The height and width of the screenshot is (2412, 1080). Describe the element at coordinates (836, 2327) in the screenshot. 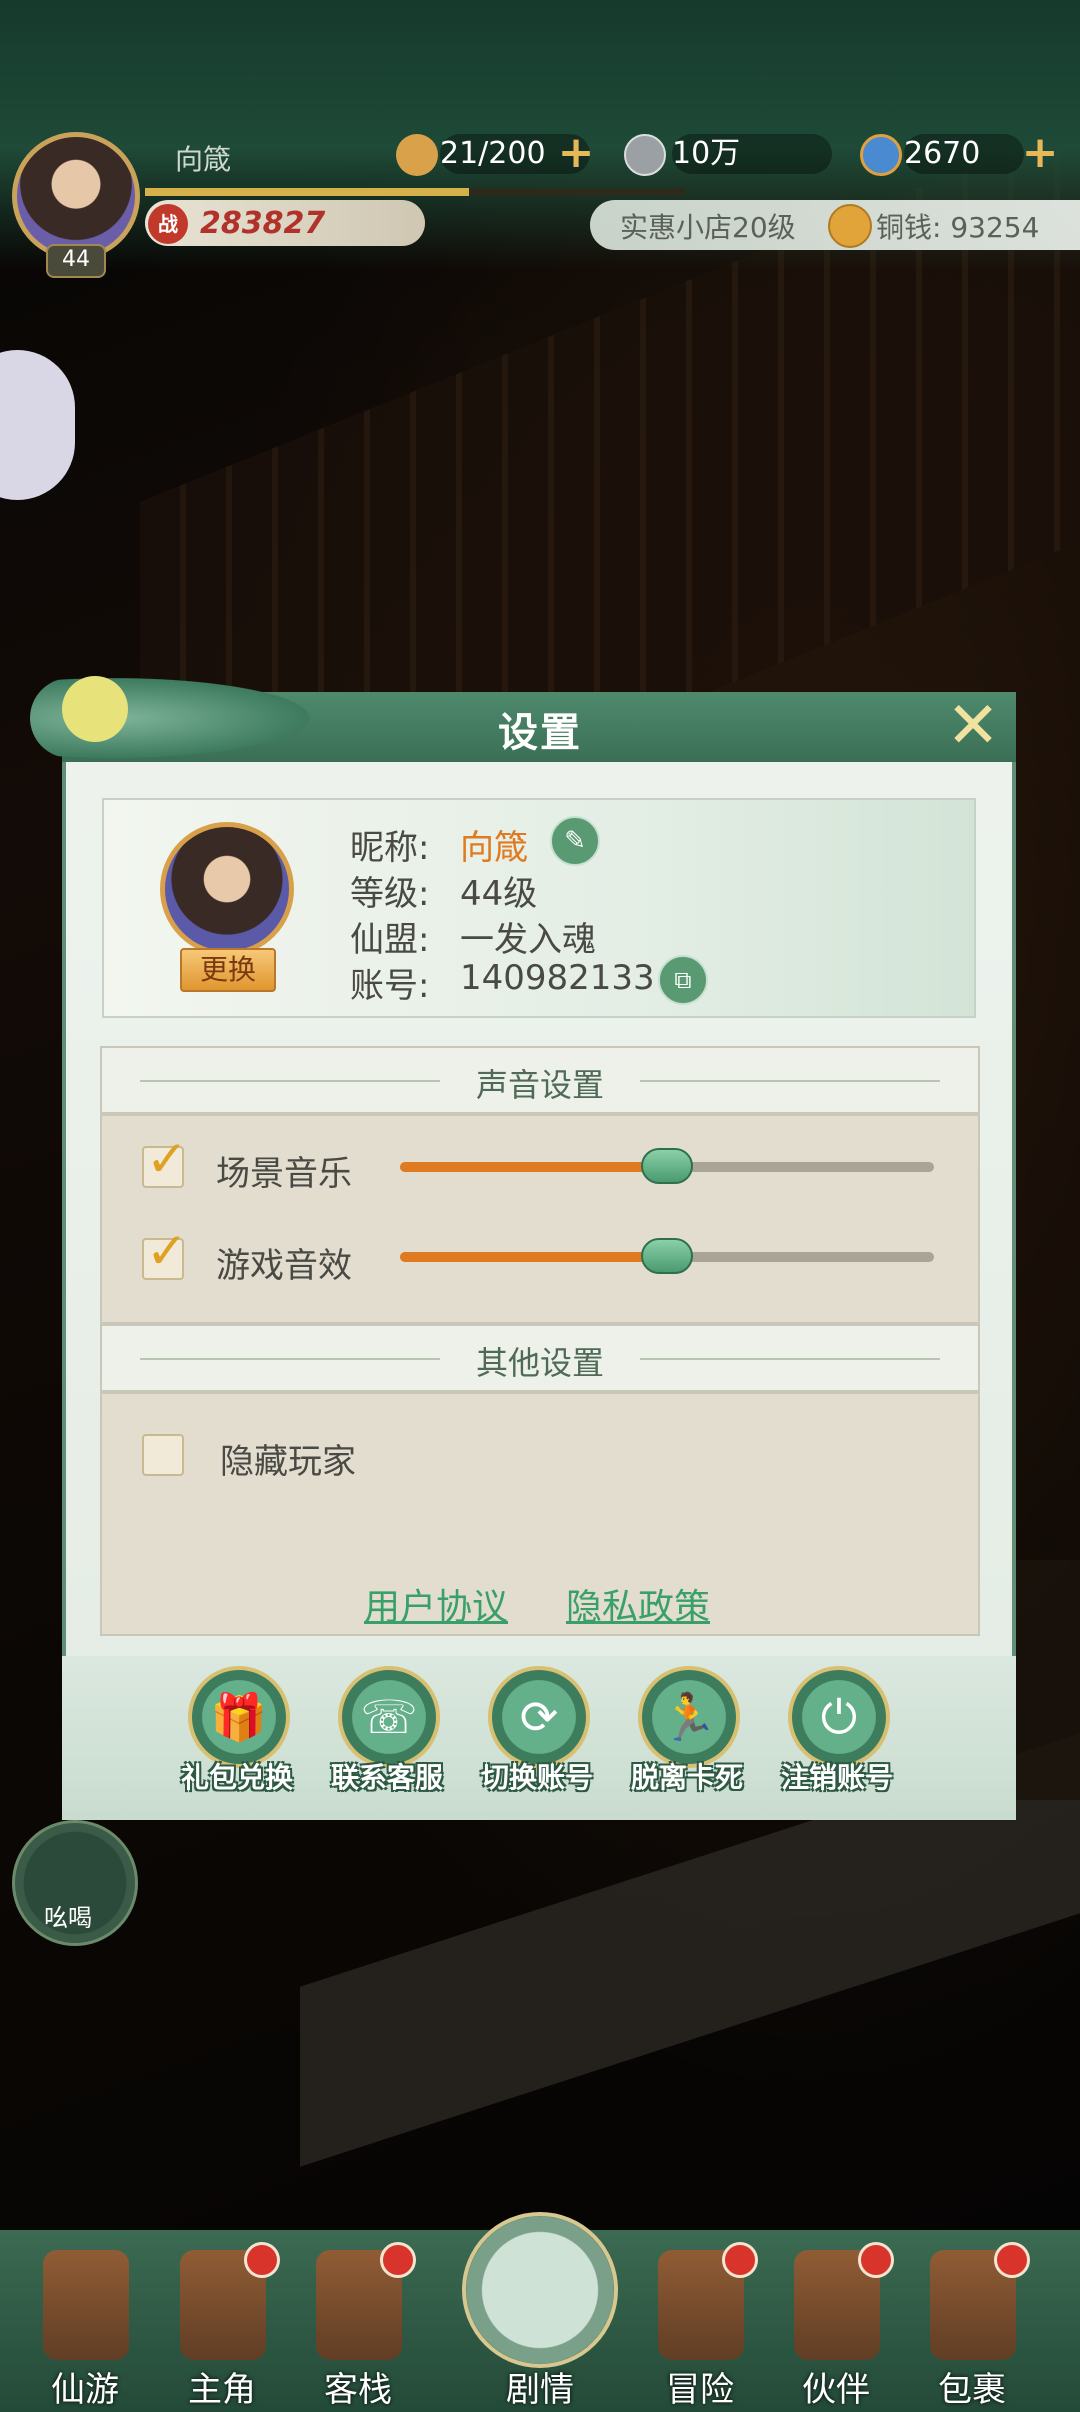

I see `nav-item: 伙伴` at that location.